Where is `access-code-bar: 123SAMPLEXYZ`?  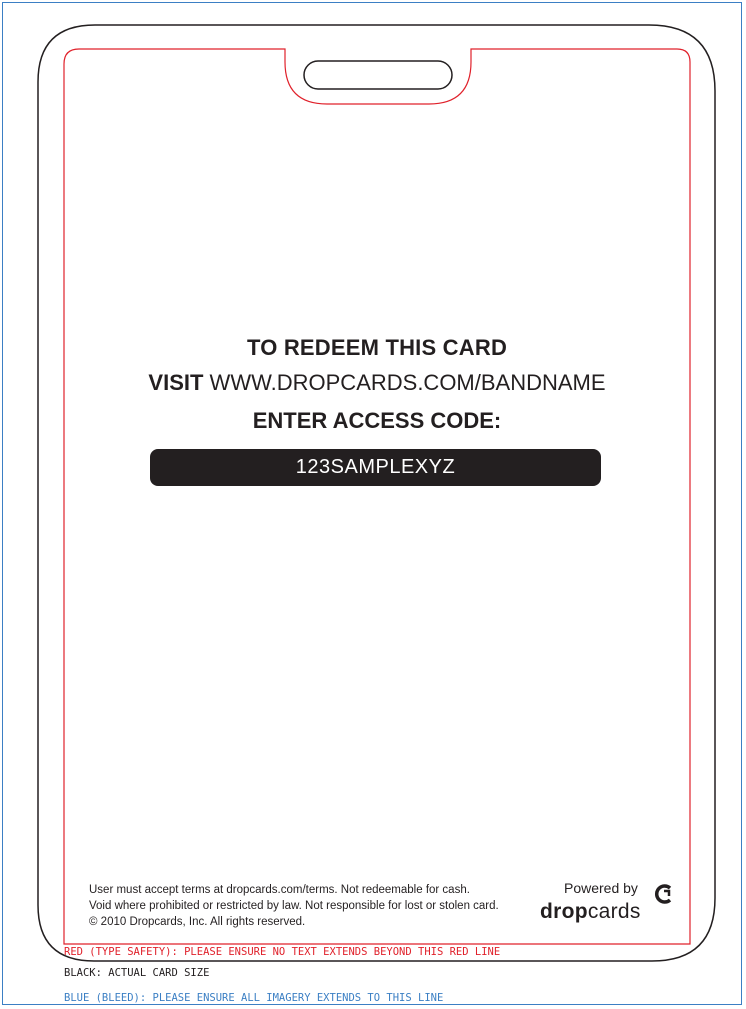
access-code-bar: 123SAMPLEXYZ is located at coordinates (375, 467).